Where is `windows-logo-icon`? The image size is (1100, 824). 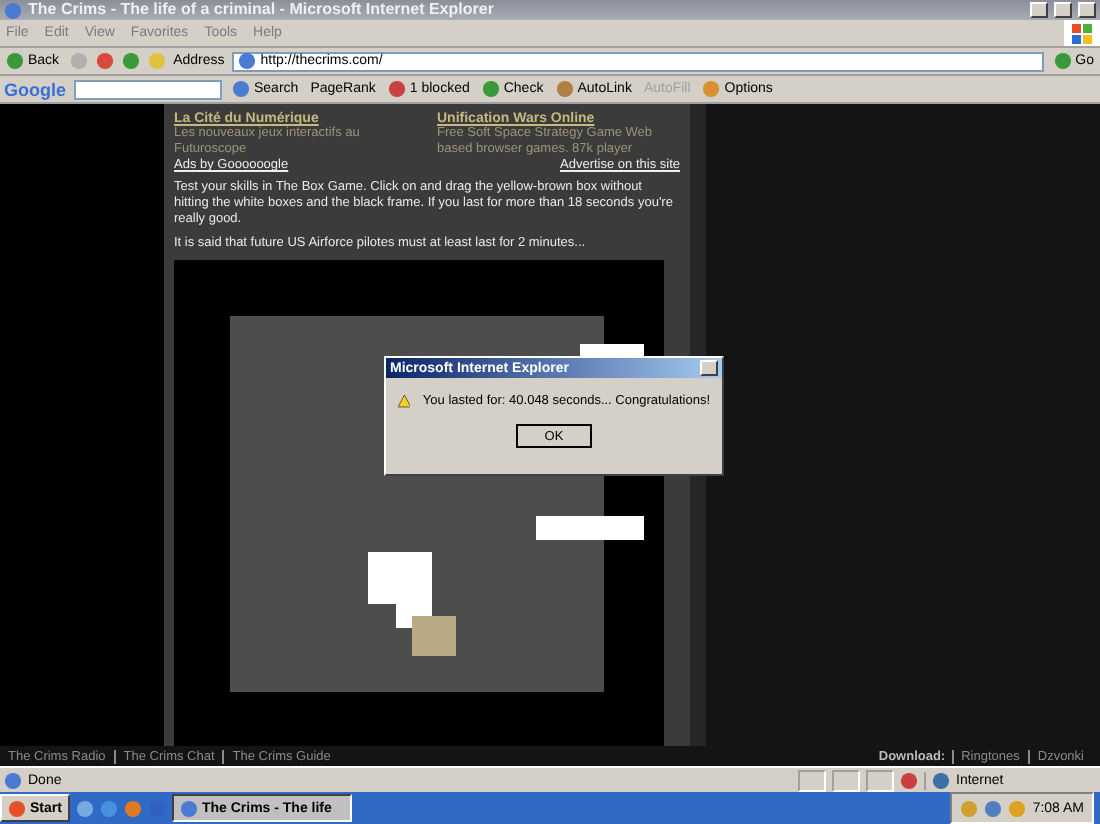 windows-logo-icon is located at coordinates (1082, 33).